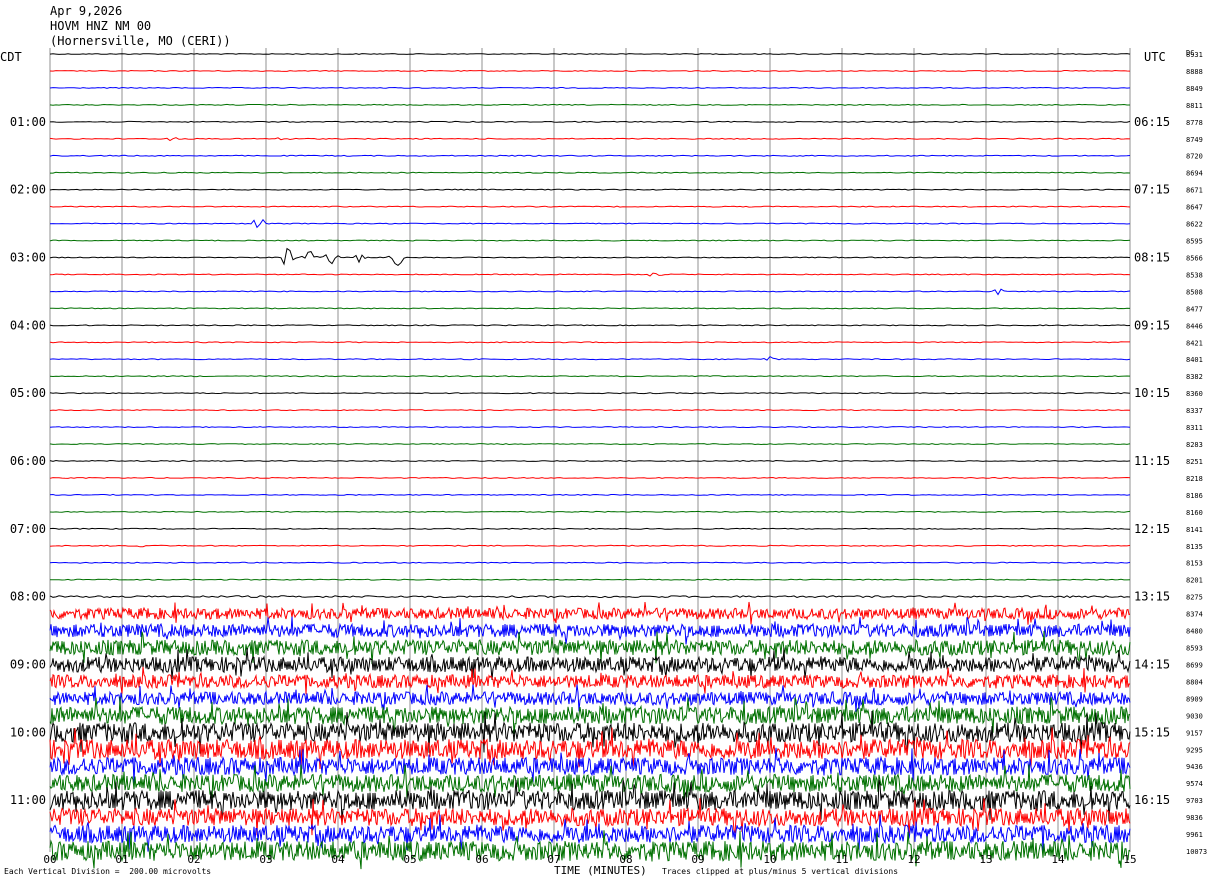  Describe the element at coordinates (1194, 462) in the screenshot. I see `dc-offset-label: 8251` at that location.